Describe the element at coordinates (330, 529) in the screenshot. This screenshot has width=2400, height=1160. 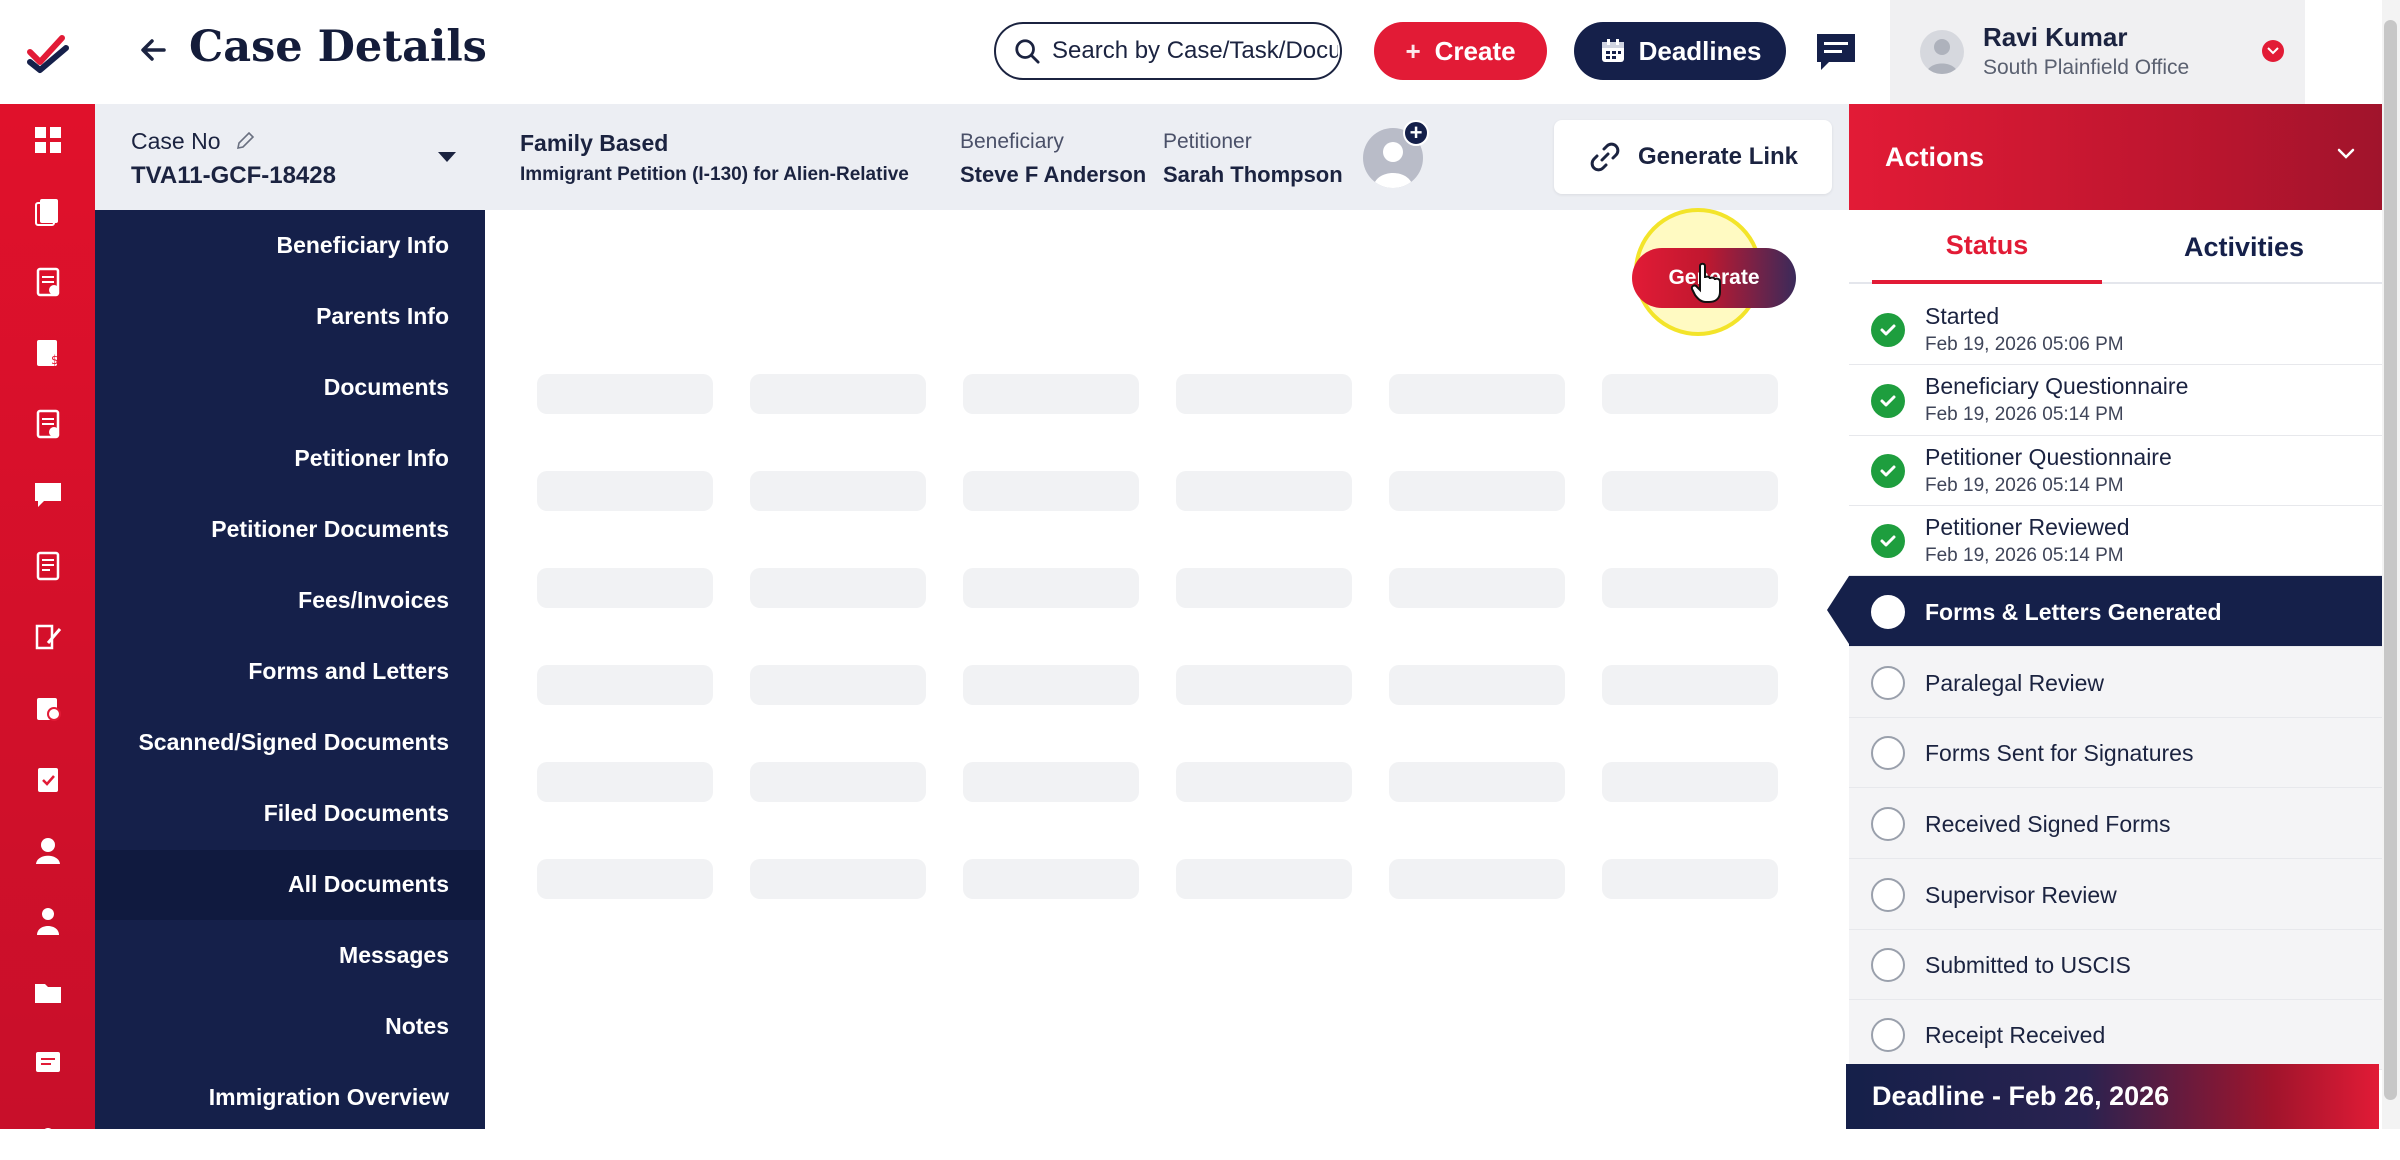
I see `nav-item-petitioner-documents: Petitioner Documents` at that location.